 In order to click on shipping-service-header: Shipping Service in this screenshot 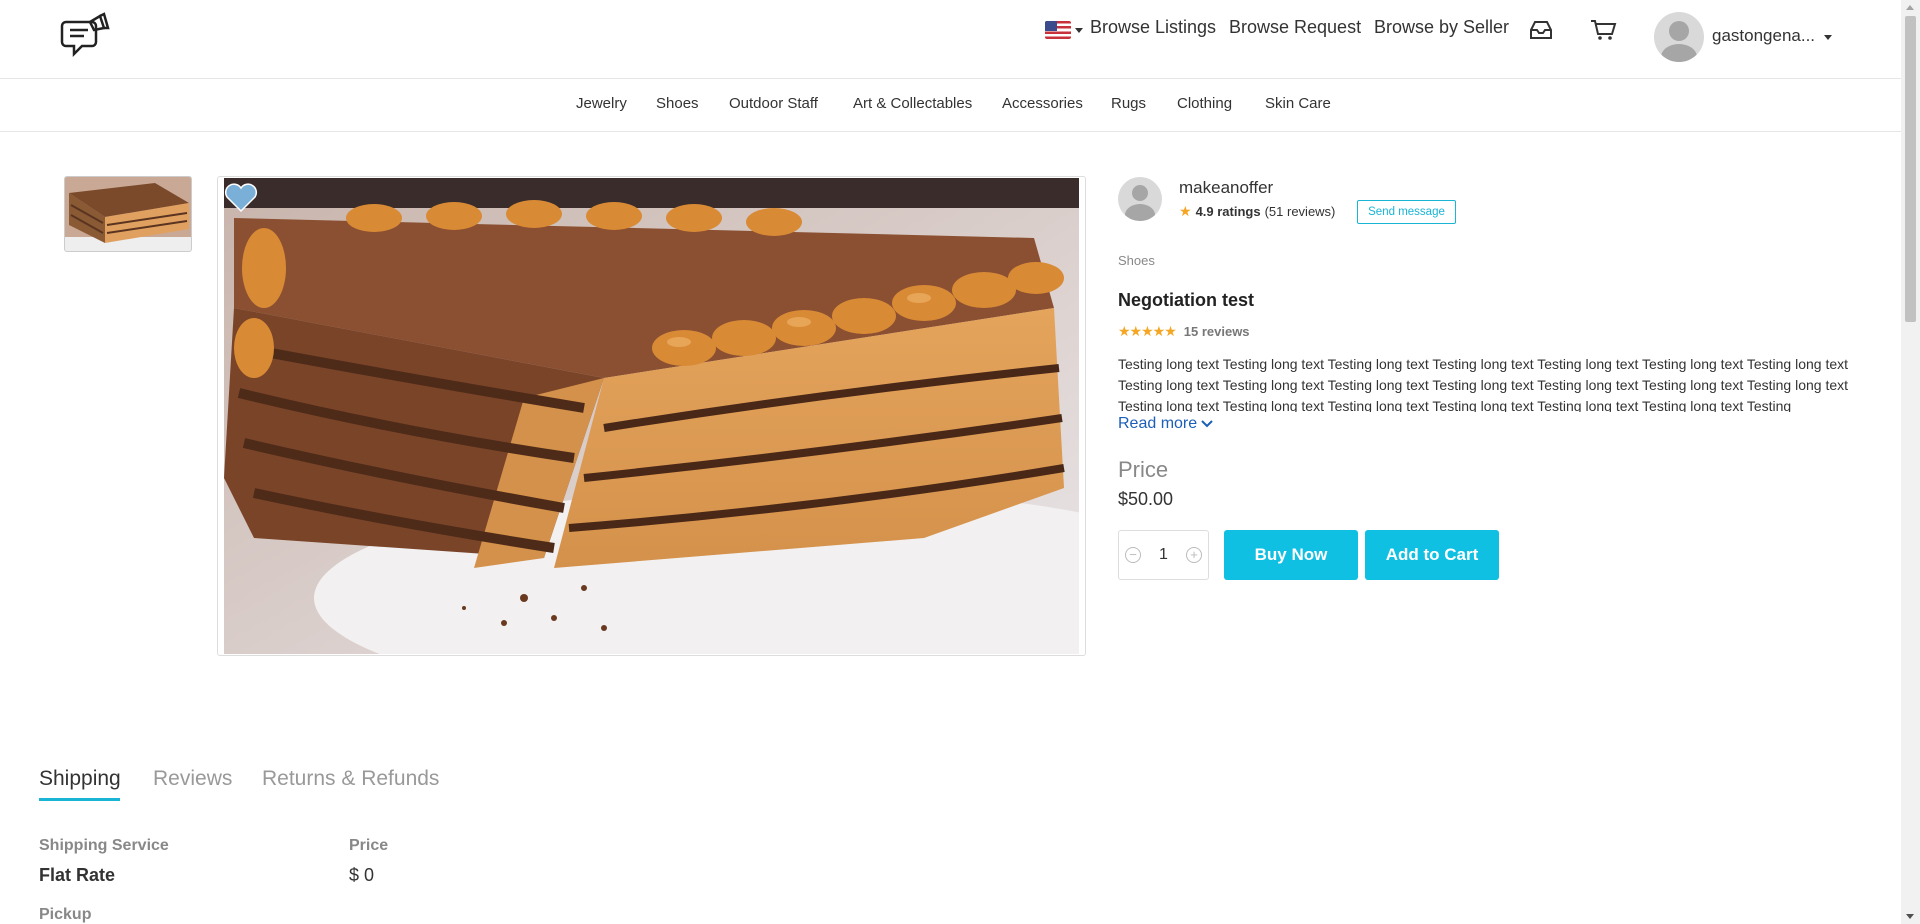, I will do `click(104, 845)`.